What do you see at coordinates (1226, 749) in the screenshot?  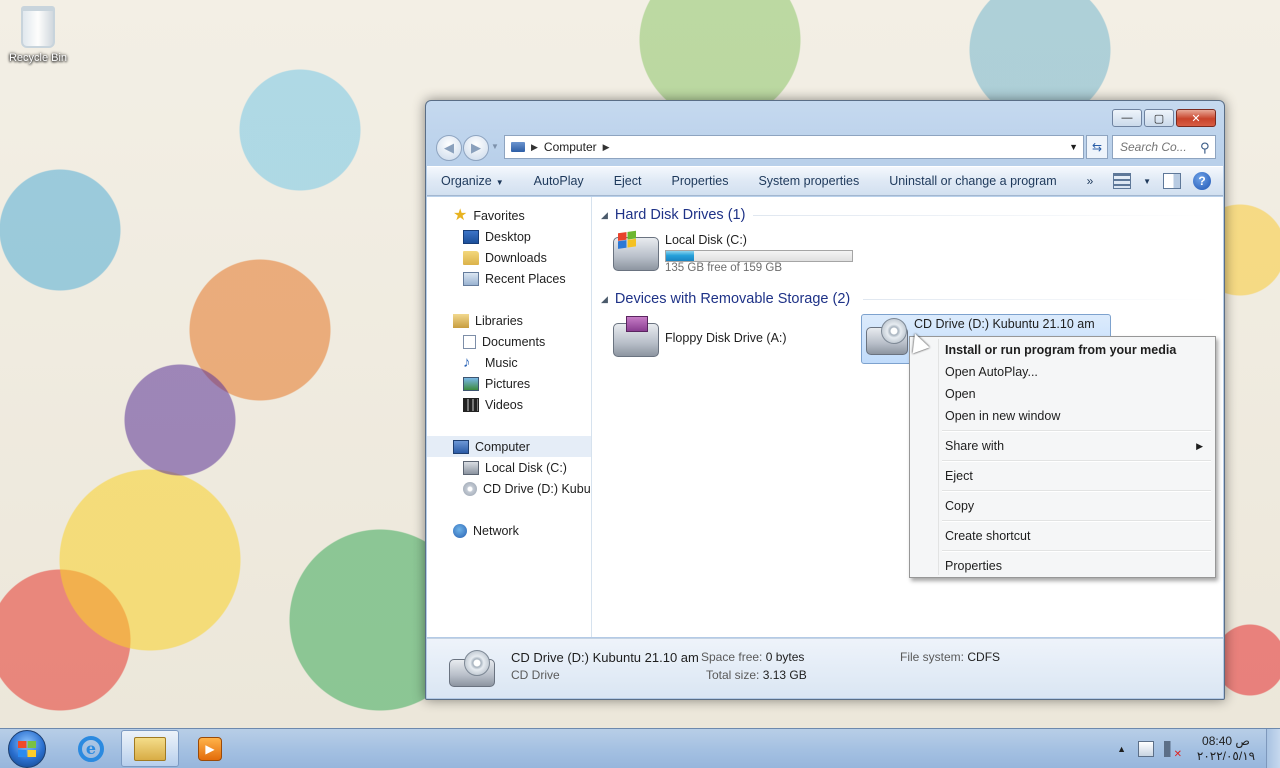 I see `clock: 08:40 ص ٢٠٢٢/٠٥/١٩` at bounding box center [1226, 749].